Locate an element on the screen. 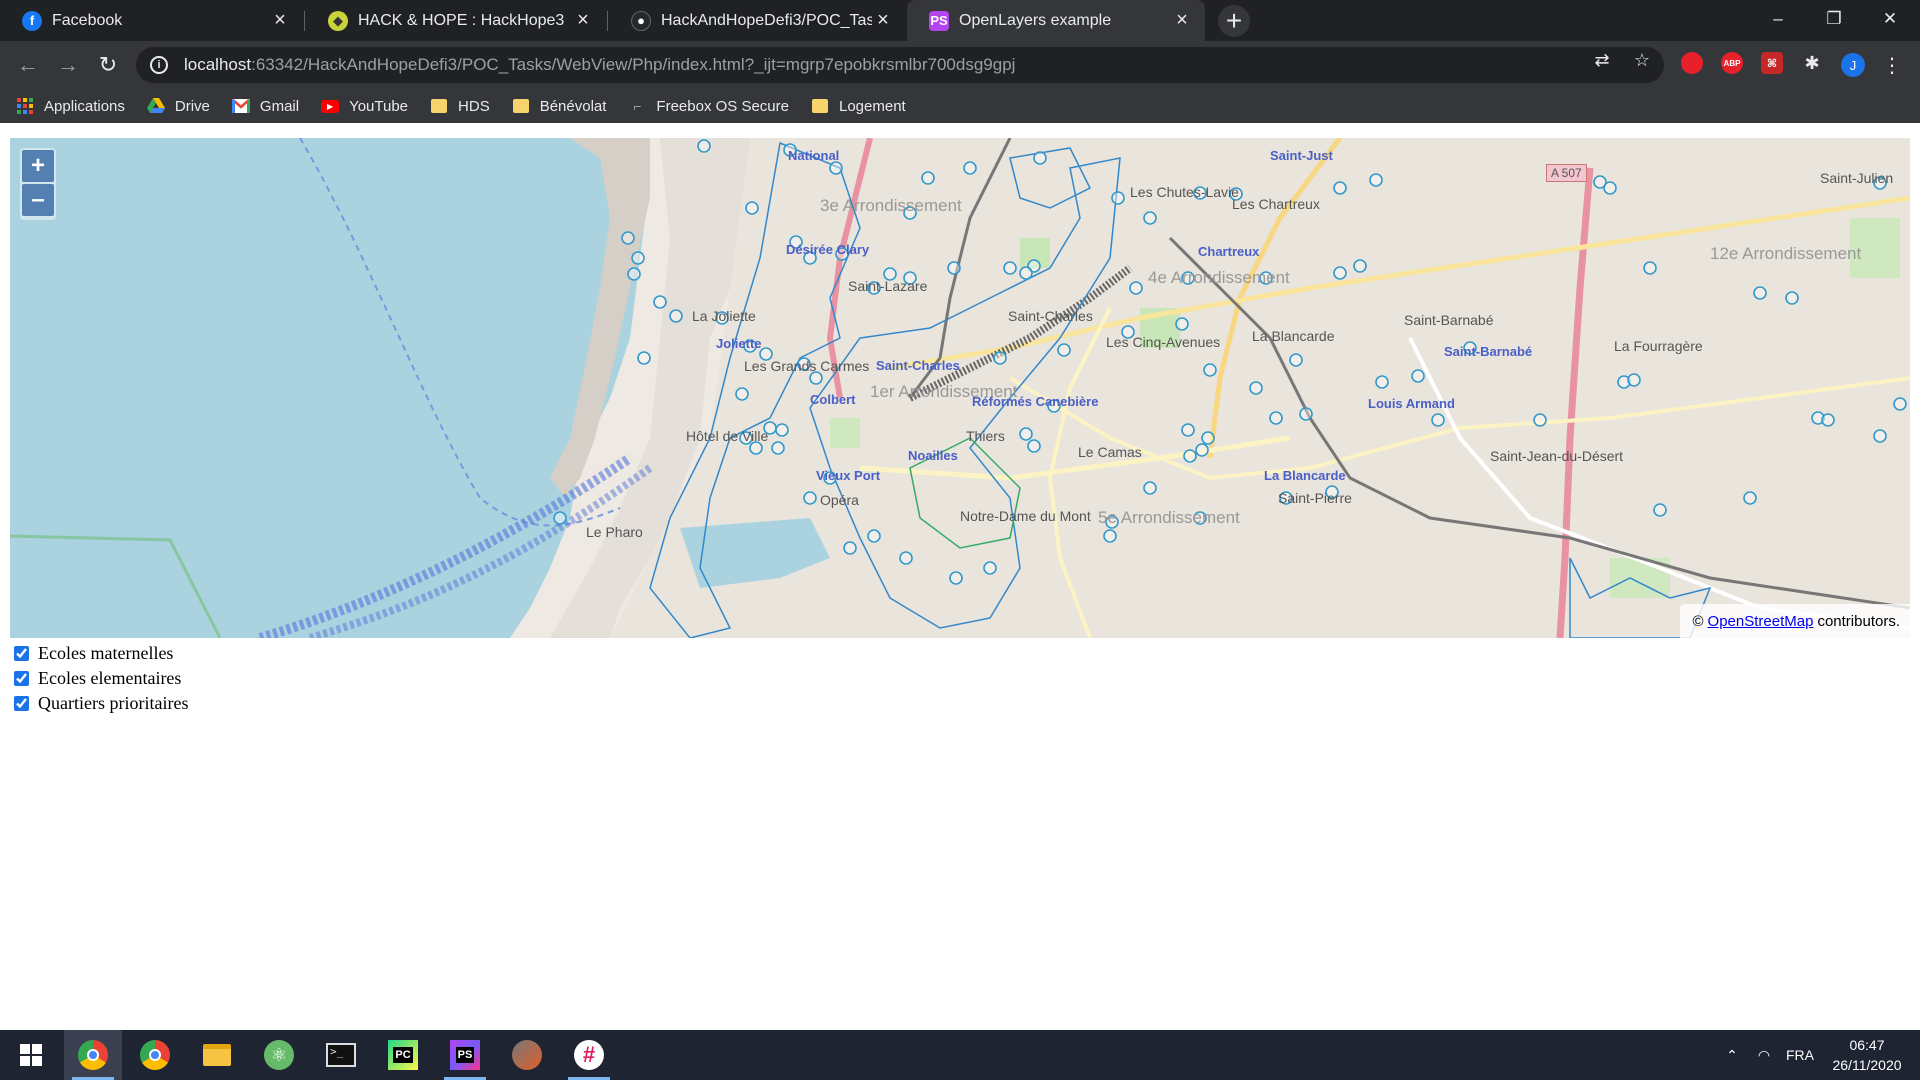  puzzle-icon: ✱ is located at coordinates (1812, 63).